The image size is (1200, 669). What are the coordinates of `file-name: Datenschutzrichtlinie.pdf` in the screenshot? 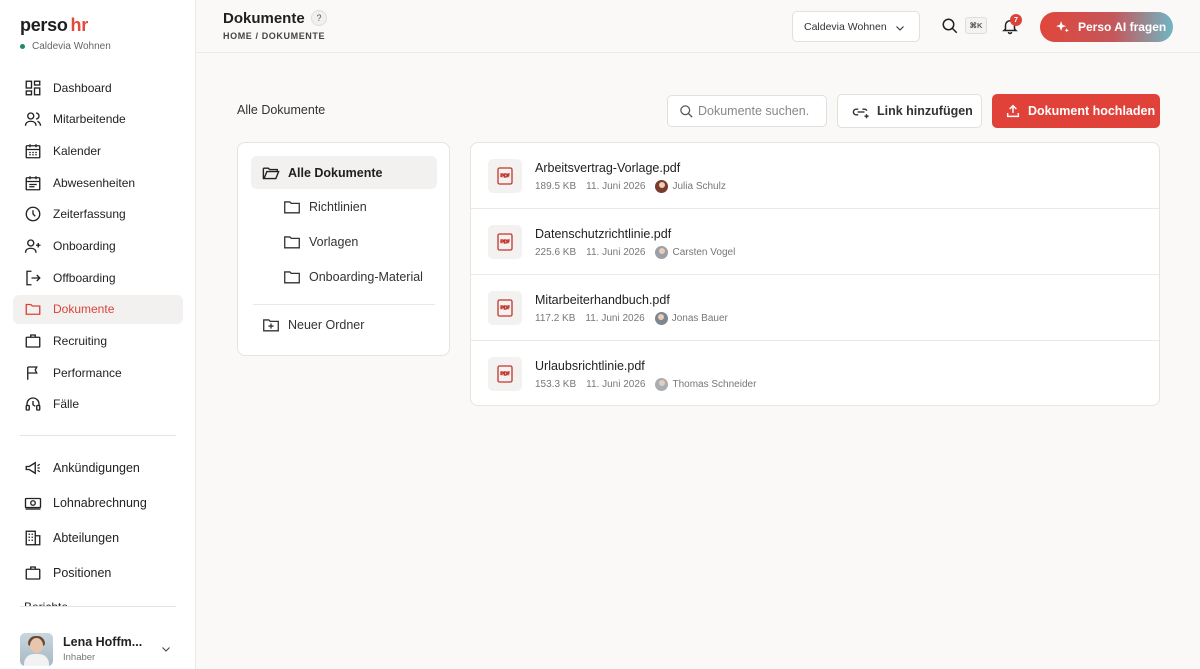 It's located at (603, 234).